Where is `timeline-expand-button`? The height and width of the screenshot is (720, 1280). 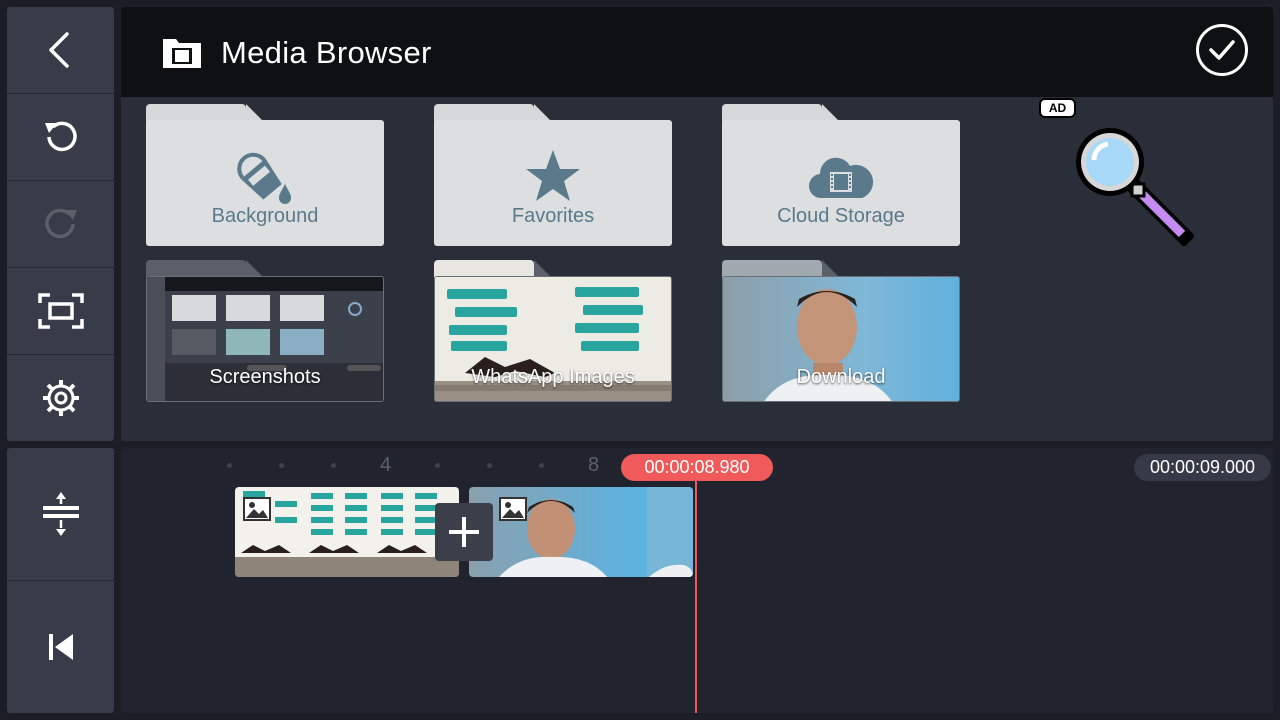
timeline-expand-button is located at coordinates (60, 514).